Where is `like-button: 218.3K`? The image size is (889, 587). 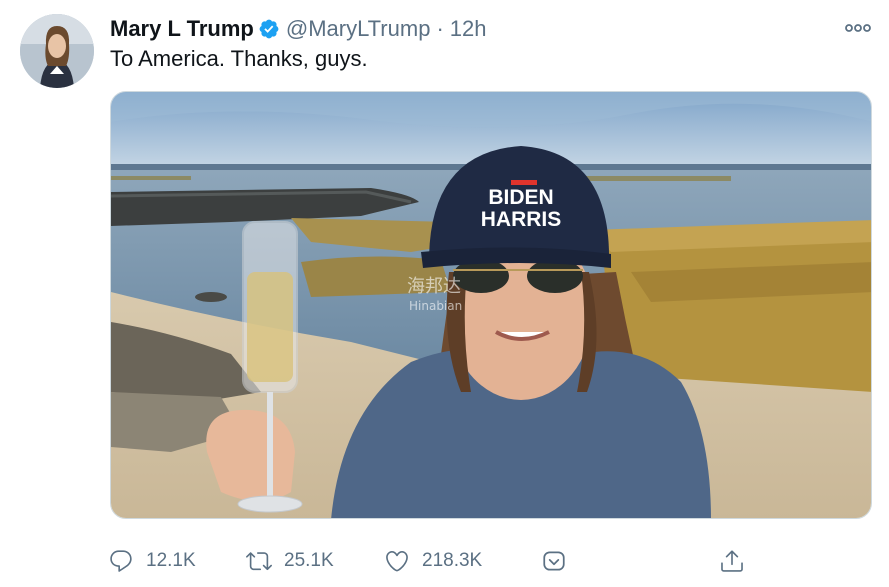 like-button: 218.3K is located at coordinates (433, 561).